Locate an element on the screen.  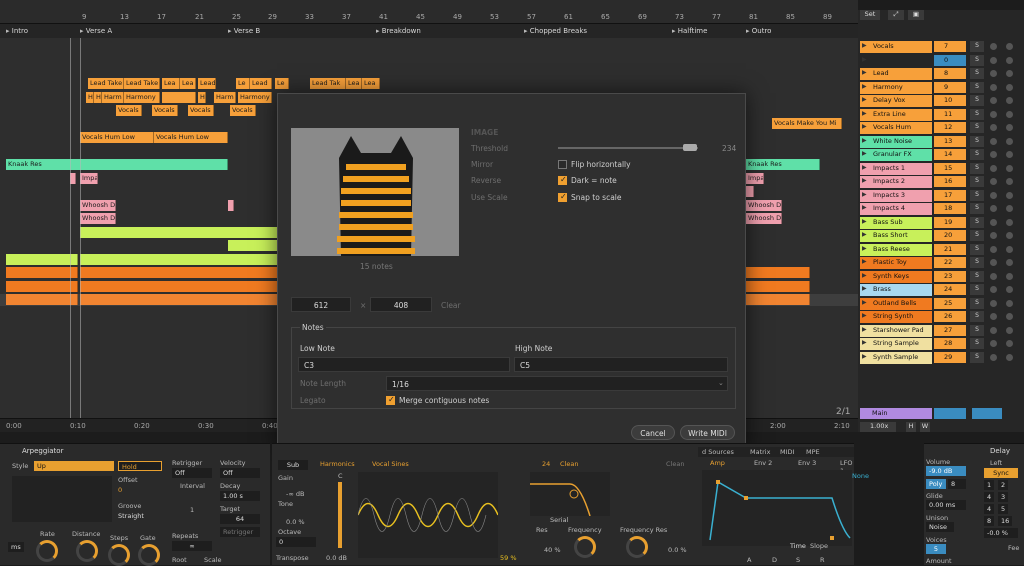
main-track: Main is located at coordinates (896, 413).